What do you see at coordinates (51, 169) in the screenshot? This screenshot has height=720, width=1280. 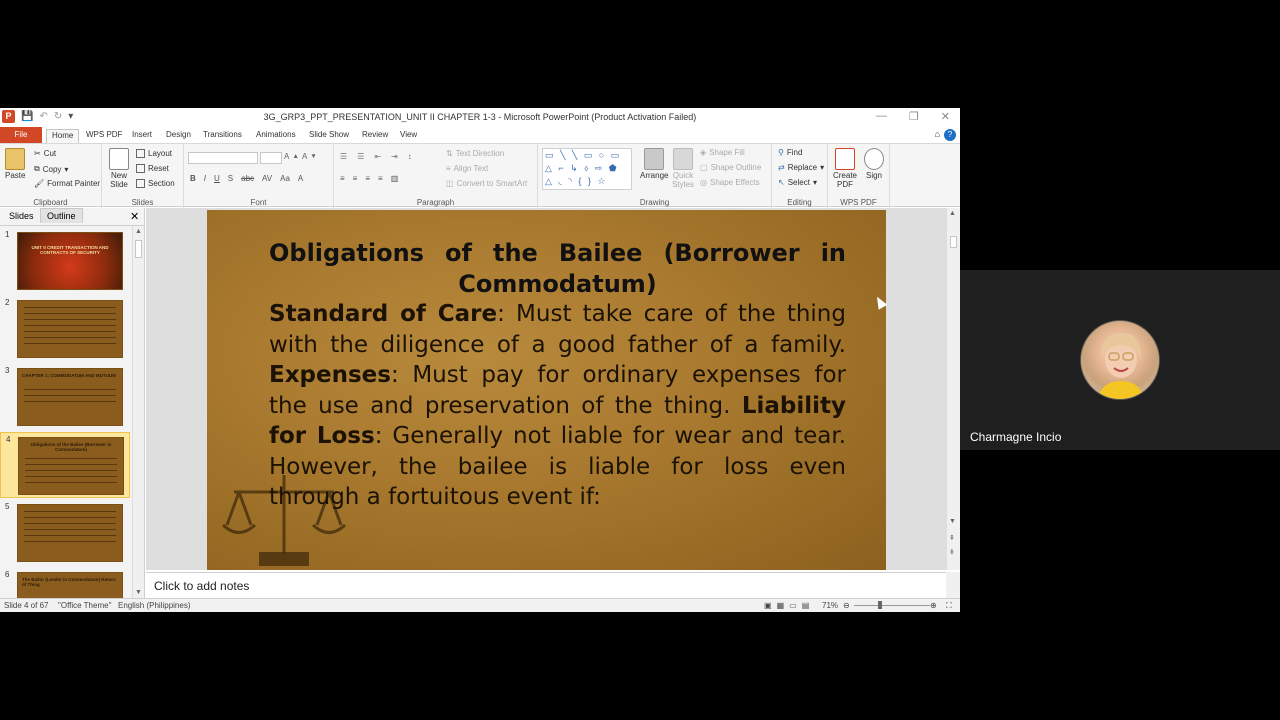 I see `copy-button: ⧉ Copy ▾` at bounding box center [51, 169].